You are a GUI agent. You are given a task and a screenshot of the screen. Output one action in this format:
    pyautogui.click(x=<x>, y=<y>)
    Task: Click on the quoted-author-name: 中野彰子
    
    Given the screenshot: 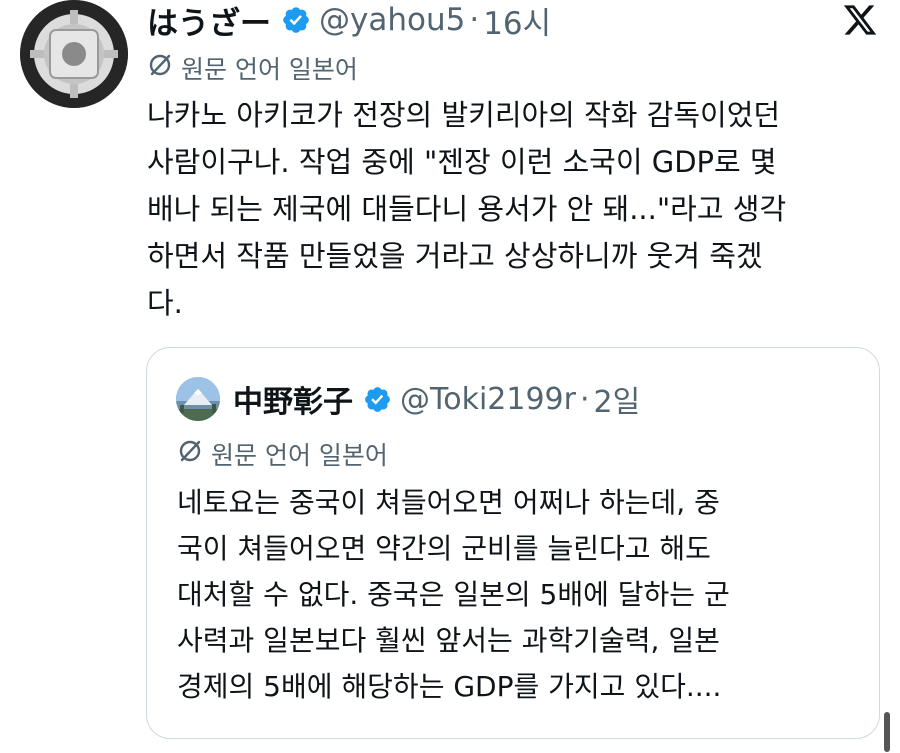 What is the action you would take?
    pyautogui.click(x=293, y=399)
    